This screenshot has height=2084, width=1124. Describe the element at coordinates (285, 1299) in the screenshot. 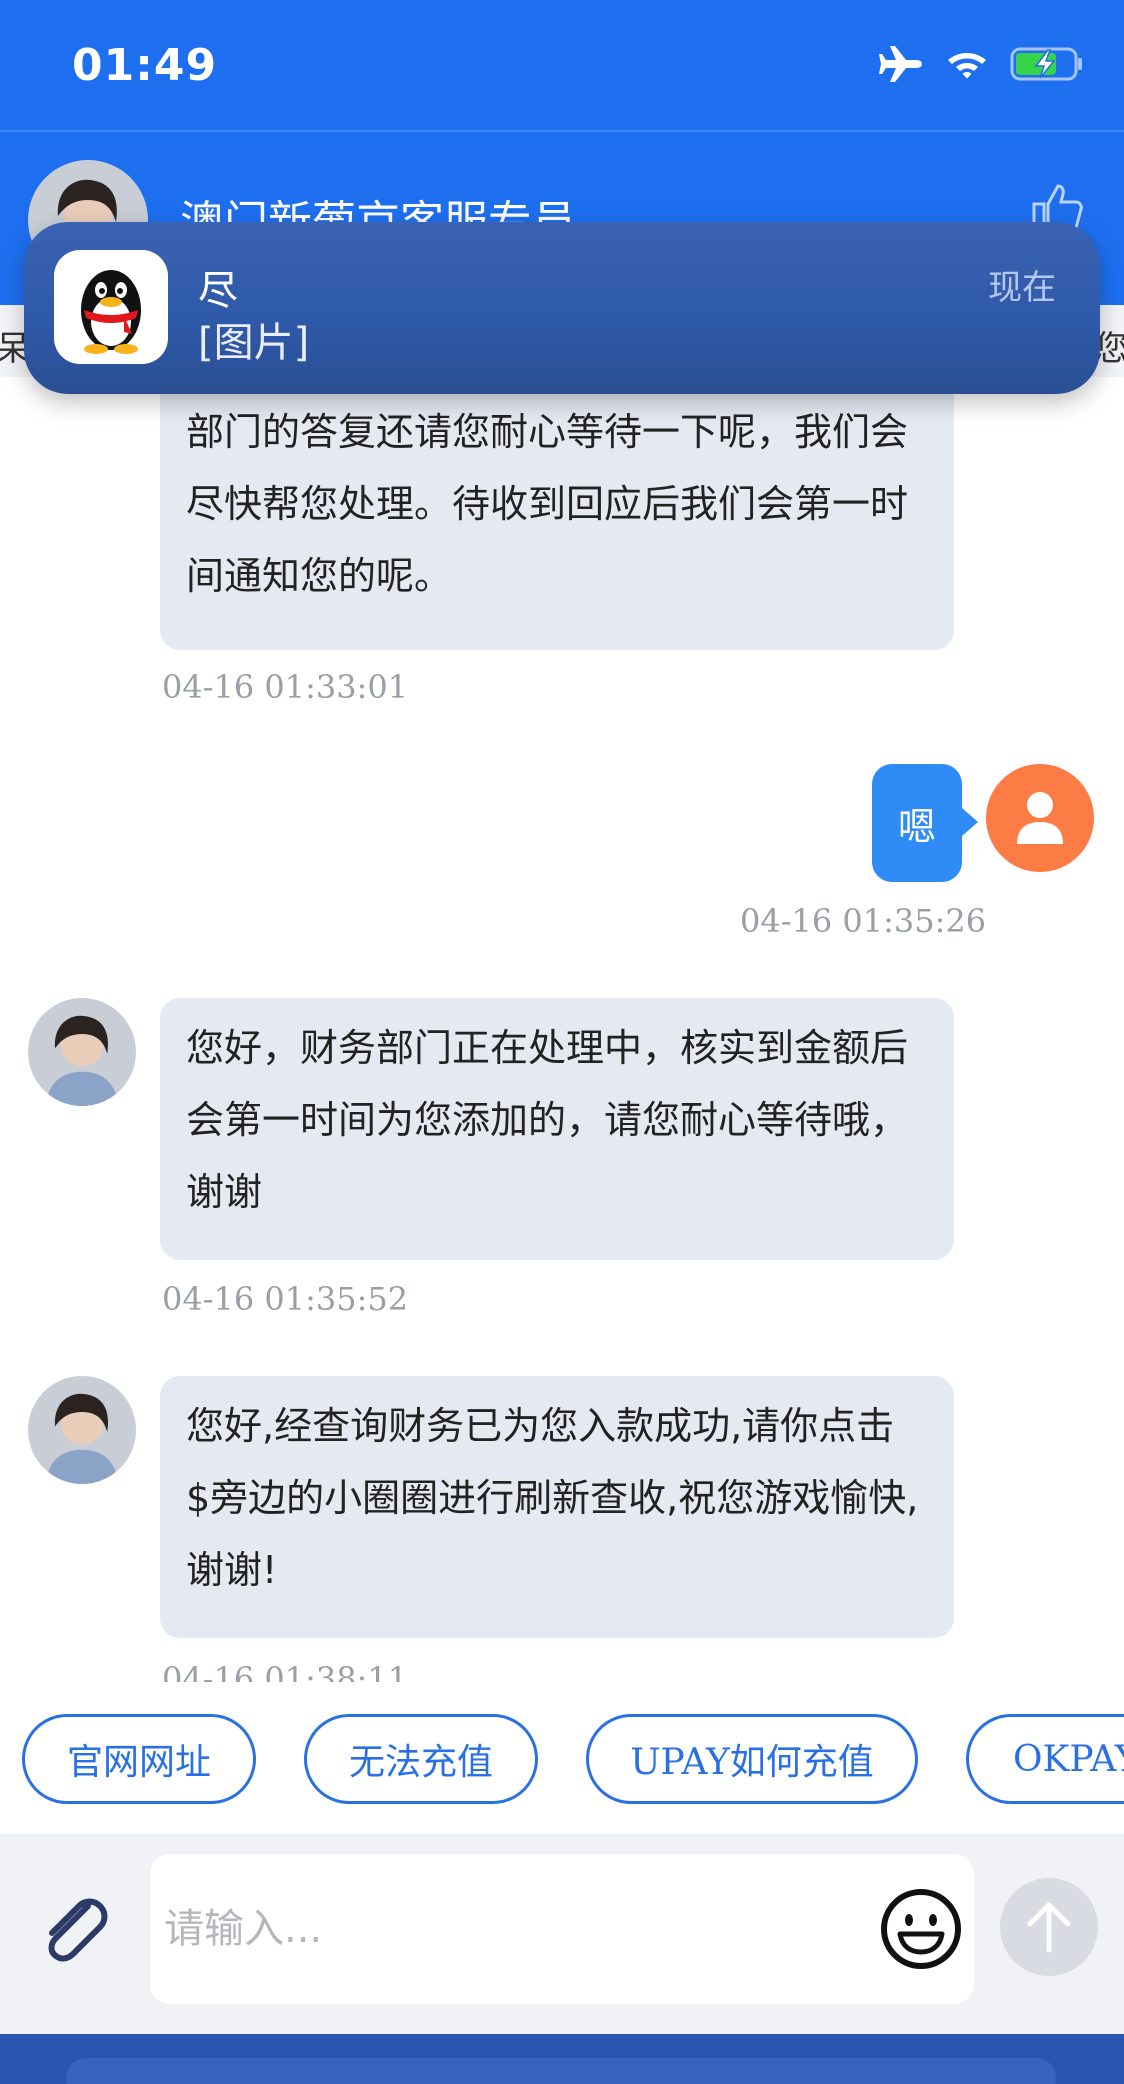

I see `message-timestamp: 04-16 01:35:52` at that location.